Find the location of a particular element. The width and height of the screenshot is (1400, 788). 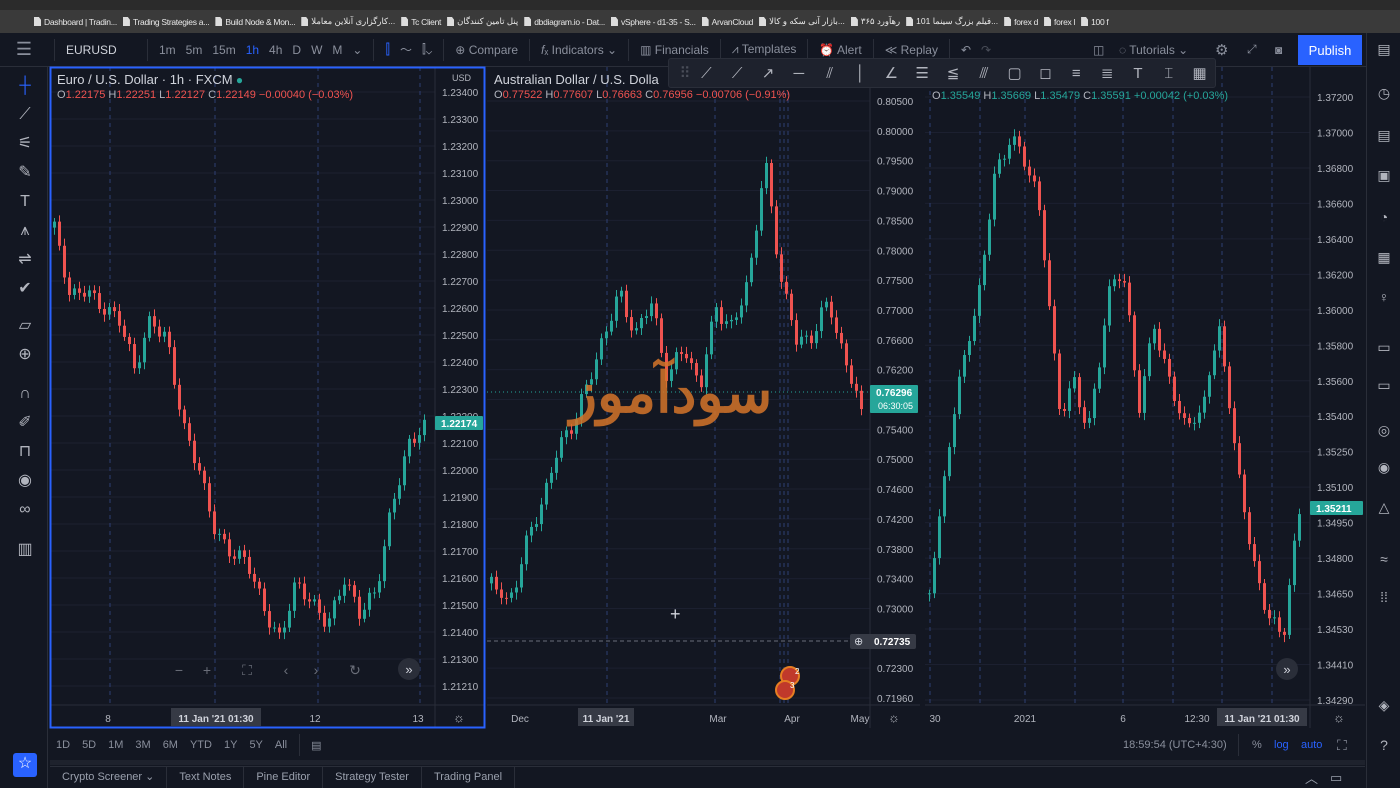

tab-strategy-tester: Strategy Tester is located at coordinates (372, 777).